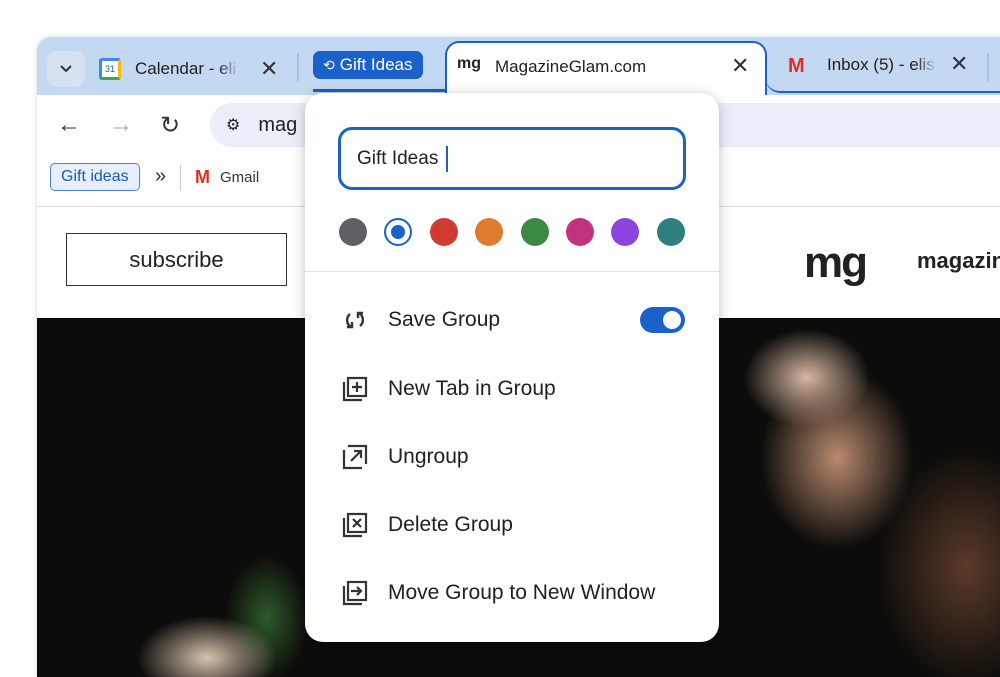 Image resolution: width=1000 pixels, height=677 pixels. I want to click on tab-title: Inbox (5) - elis, so click(881, 64).